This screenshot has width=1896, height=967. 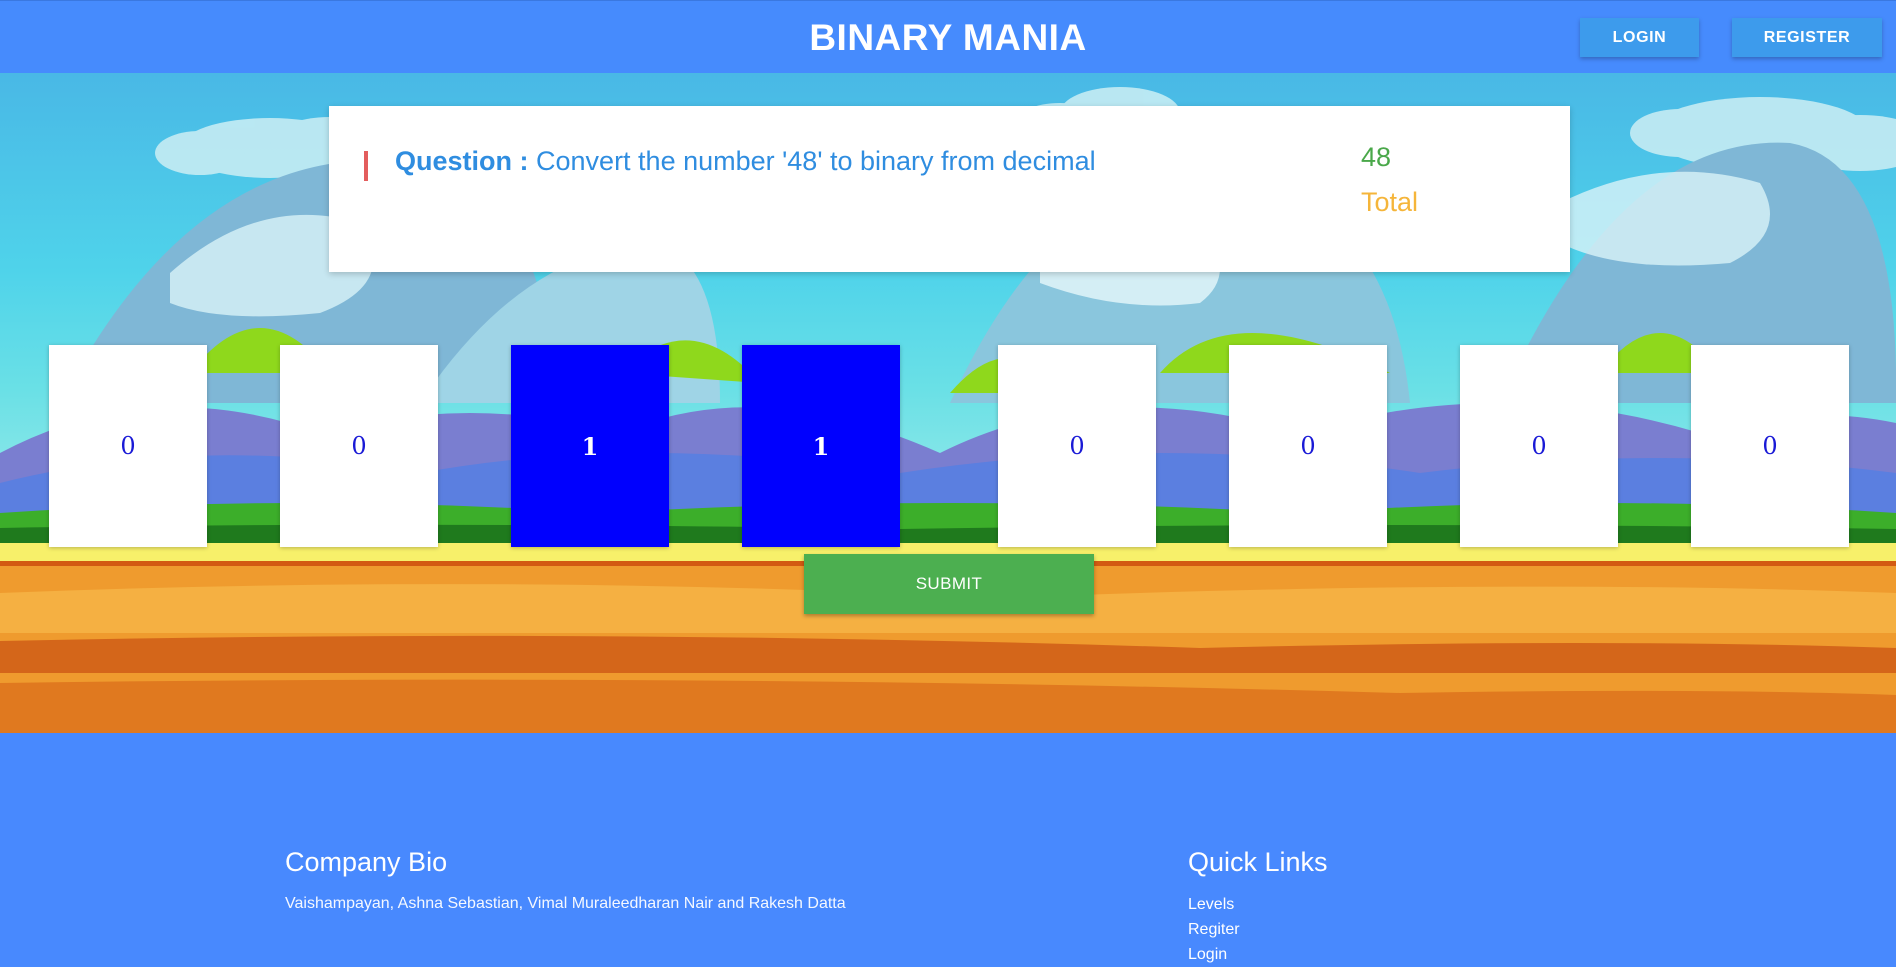 What do you see at coordinates (948, 36) in the screenshot?
I see `top-bar: BINARY MANIA LOGIN REGISTER` at bounding box center [948, 36].